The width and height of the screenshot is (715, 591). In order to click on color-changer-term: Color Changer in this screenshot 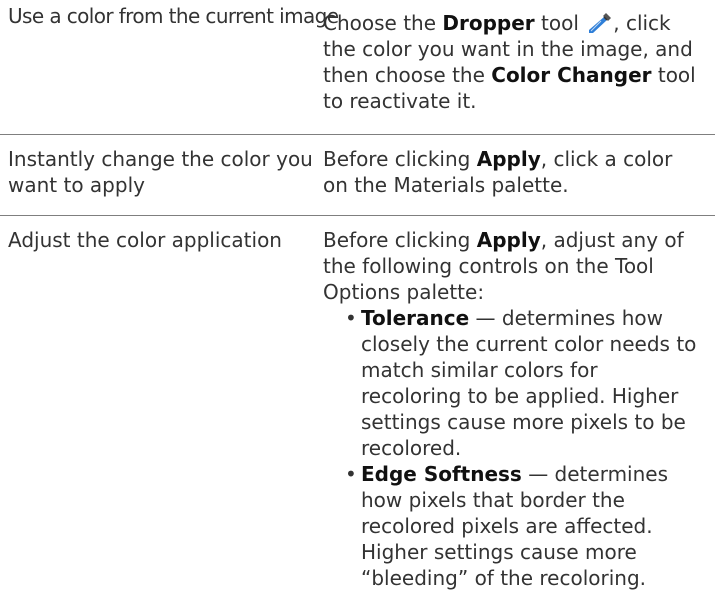, I will do `click(571, 75)`.